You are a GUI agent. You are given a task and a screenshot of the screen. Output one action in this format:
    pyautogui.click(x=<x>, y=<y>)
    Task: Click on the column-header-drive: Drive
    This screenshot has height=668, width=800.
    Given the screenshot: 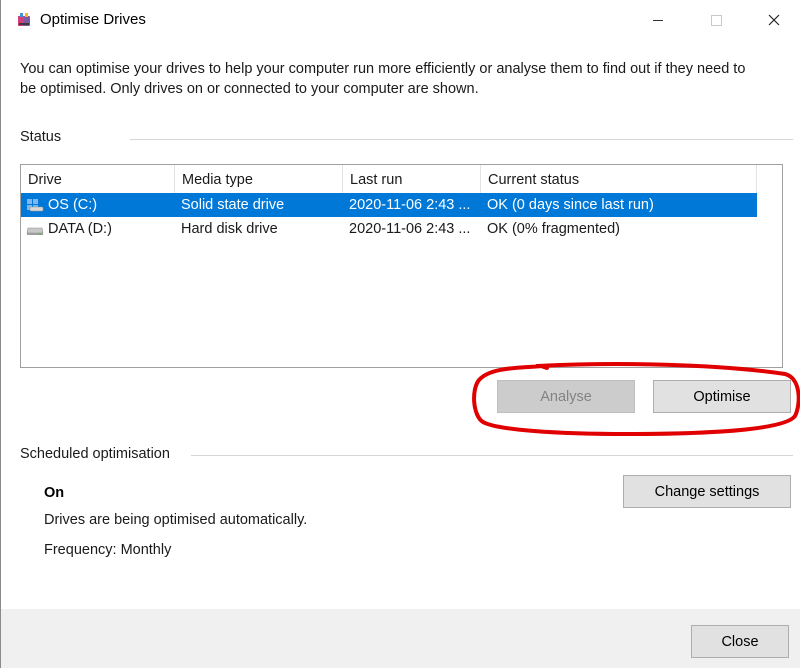 What is the action you would take?
    pyautogui.click(x=98, y=179)
    